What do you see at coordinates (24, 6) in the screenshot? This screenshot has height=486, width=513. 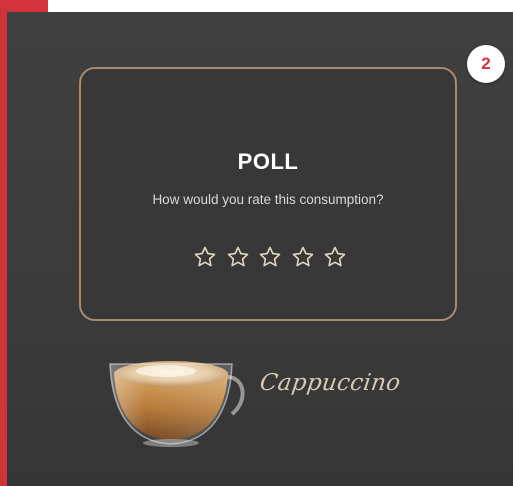 I see `accent-bar-top` at bounding box center [24, 6].